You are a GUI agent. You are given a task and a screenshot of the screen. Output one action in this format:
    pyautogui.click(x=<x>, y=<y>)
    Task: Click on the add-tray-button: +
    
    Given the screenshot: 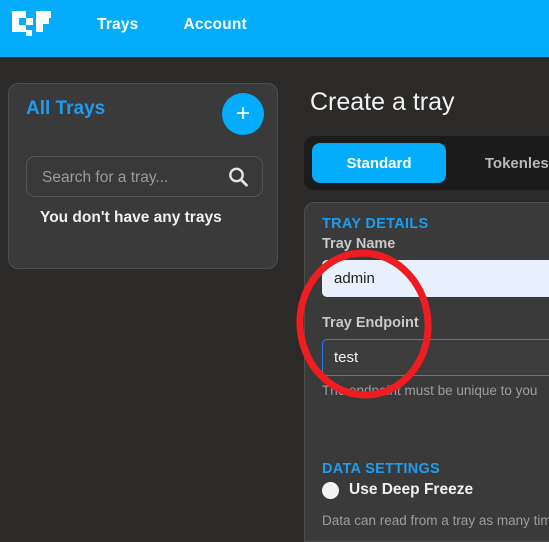 What is the action you would take?
    pyautogui.click(x=243, y=114)
    